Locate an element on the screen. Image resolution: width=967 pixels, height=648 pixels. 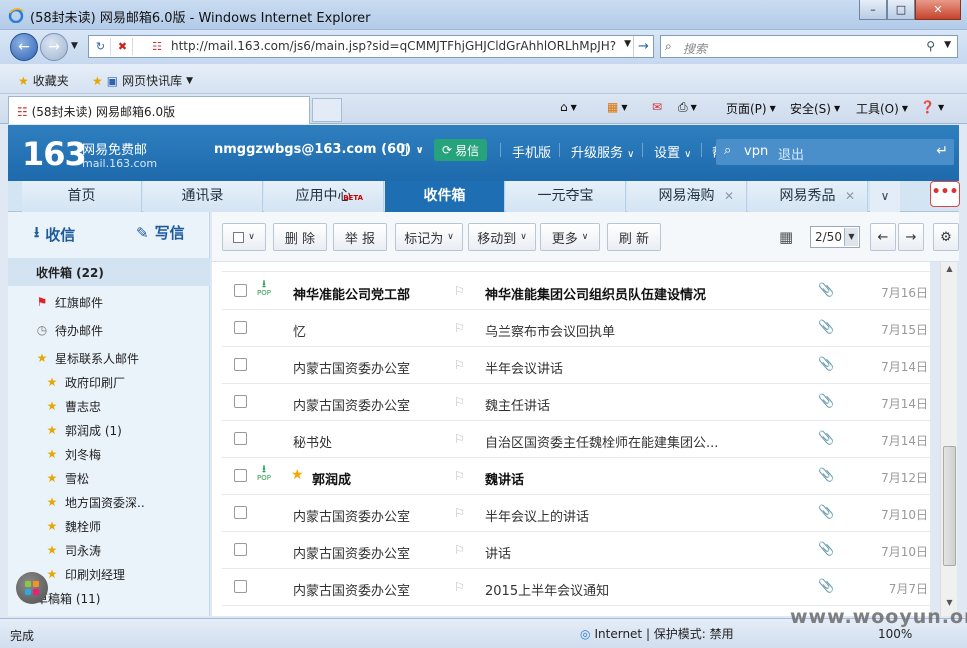
mark-as-button: 标记为 ∨ is located at coordinates (429, 237).